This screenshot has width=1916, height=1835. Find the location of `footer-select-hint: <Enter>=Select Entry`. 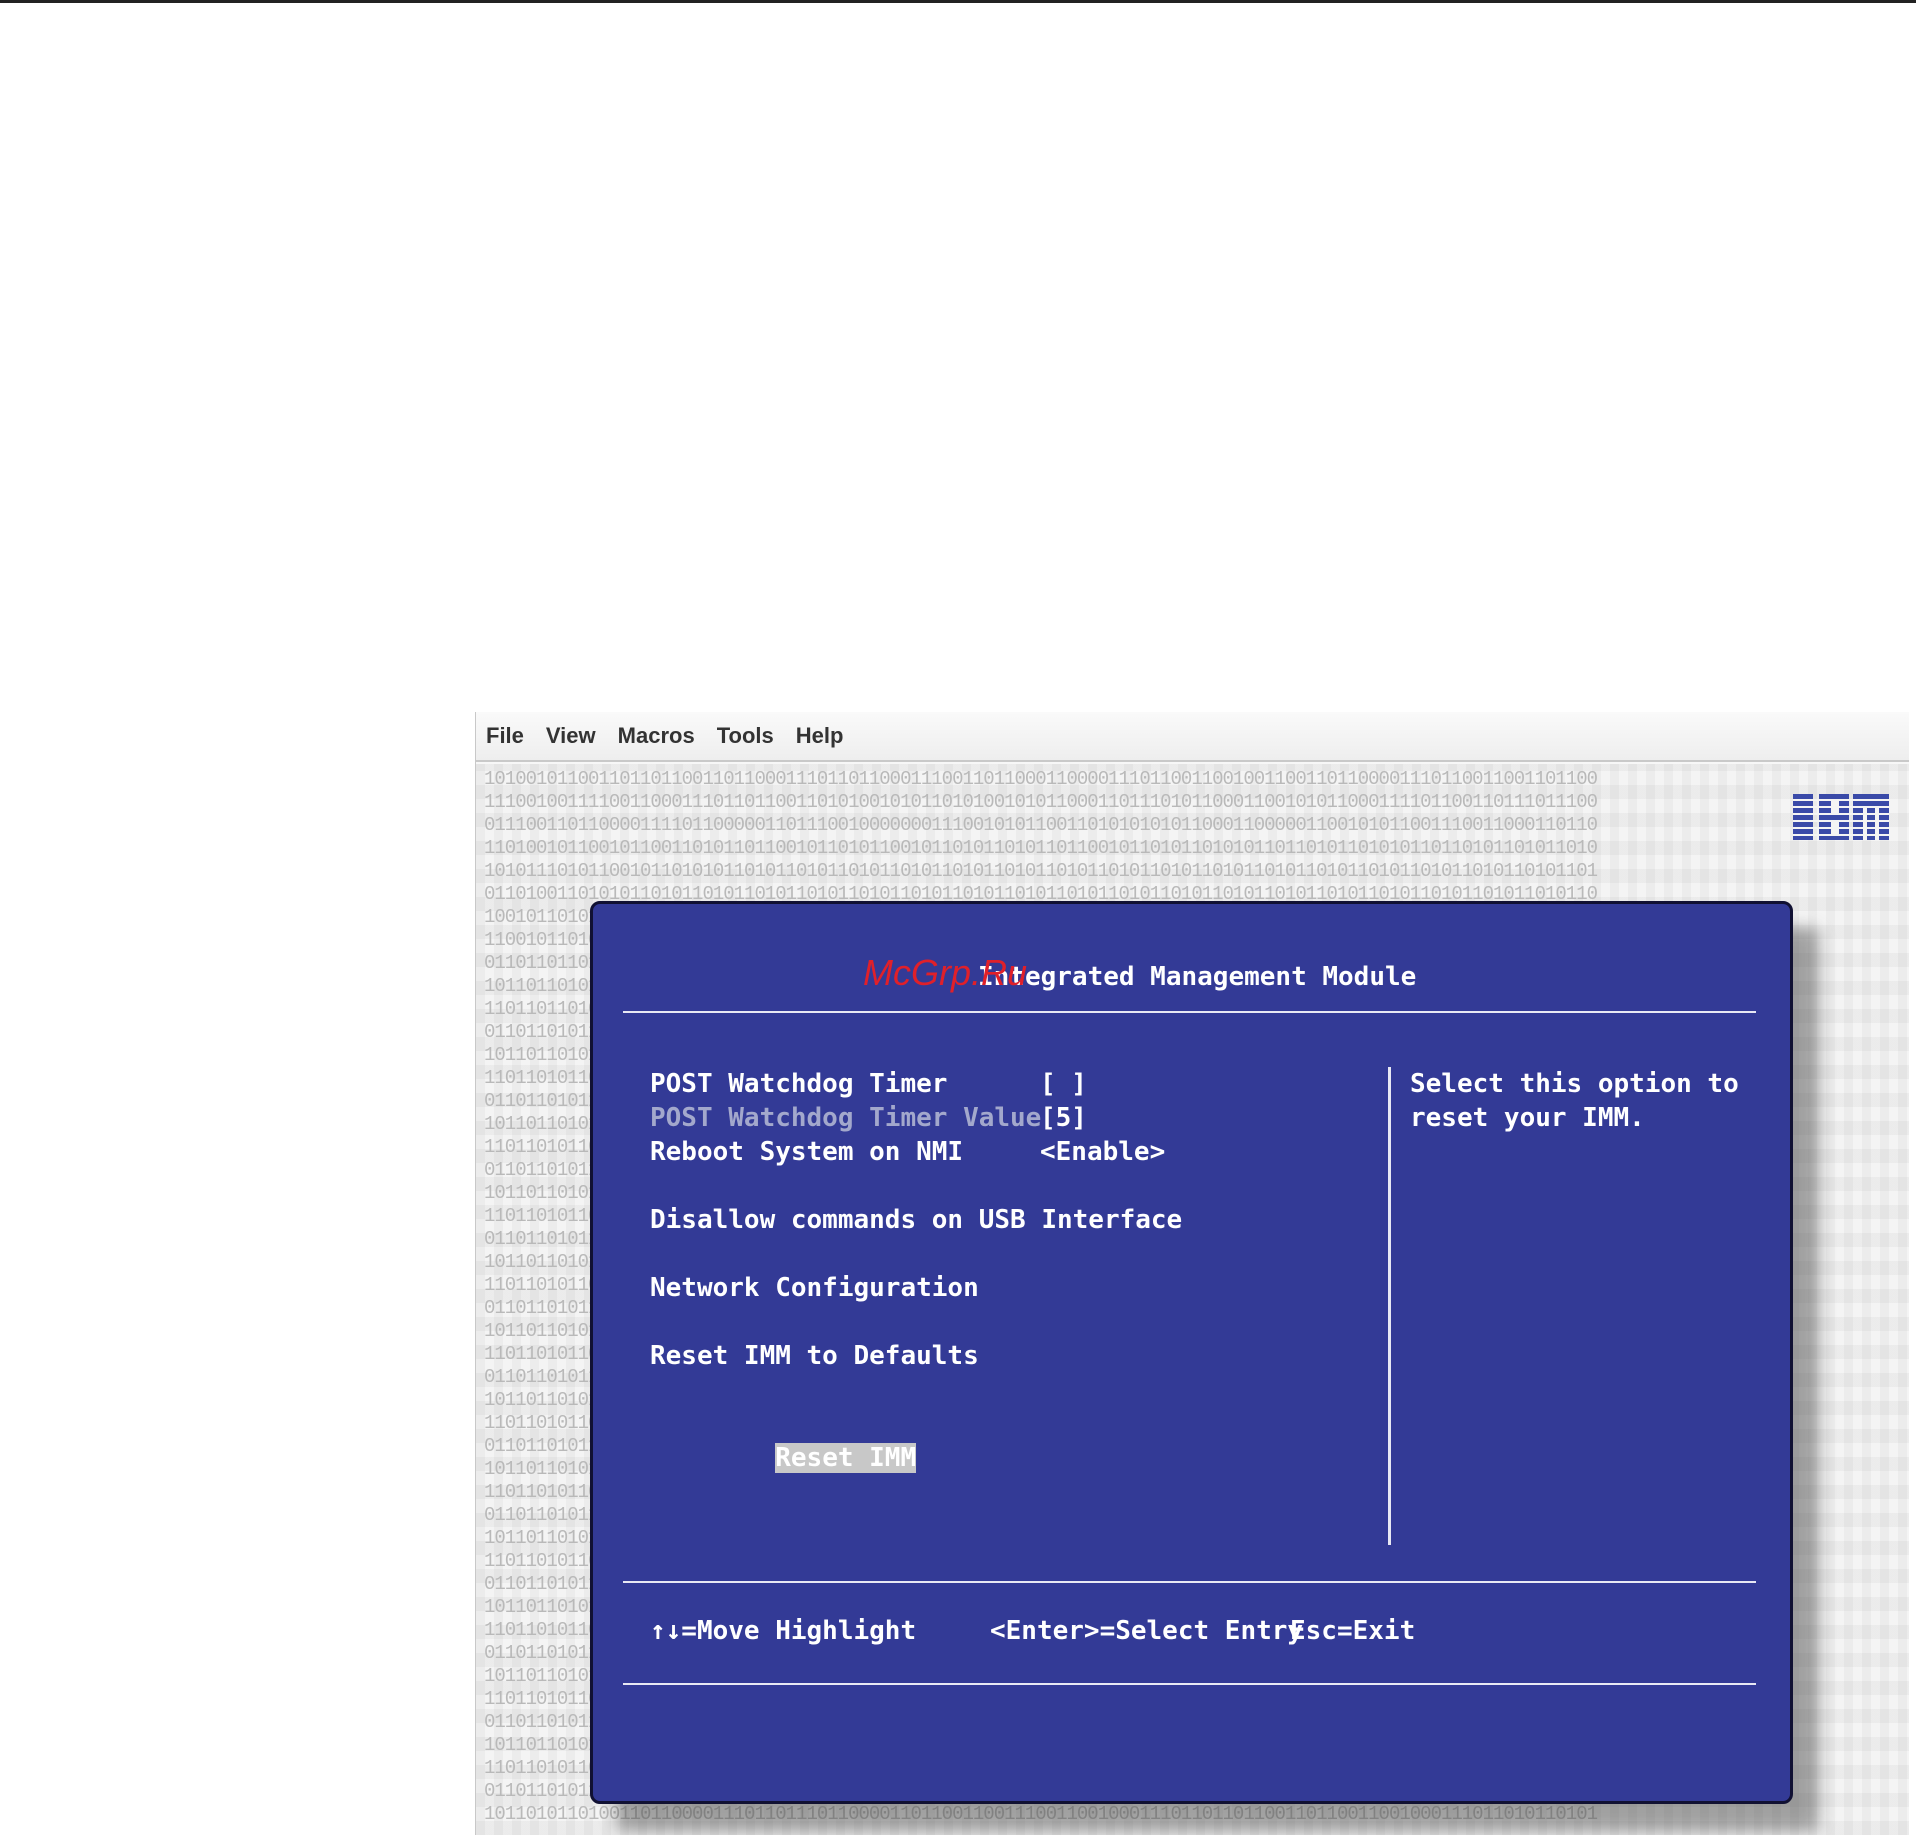

footer-select-hint: <Enter>=Select Entry is located at coordinates (1147, 1631).